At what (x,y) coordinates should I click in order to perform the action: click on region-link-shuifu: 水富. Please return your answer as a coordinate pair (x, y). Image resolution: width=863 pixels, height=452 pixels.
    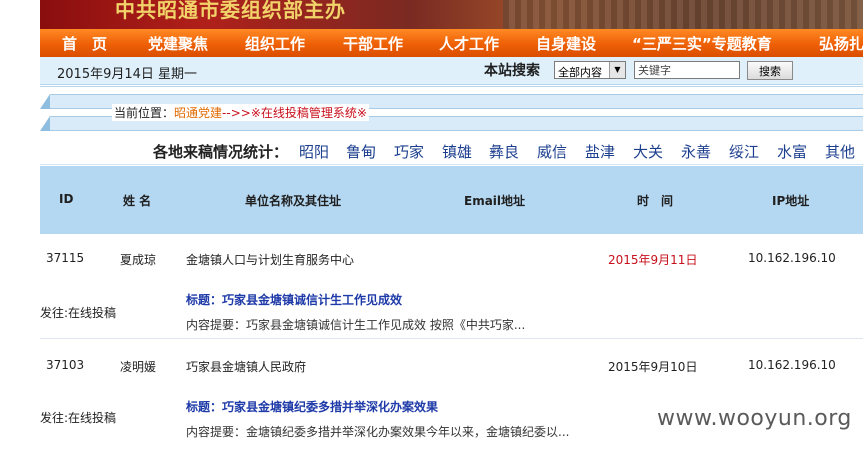
    Looking at the image, I should click on (792, 151).